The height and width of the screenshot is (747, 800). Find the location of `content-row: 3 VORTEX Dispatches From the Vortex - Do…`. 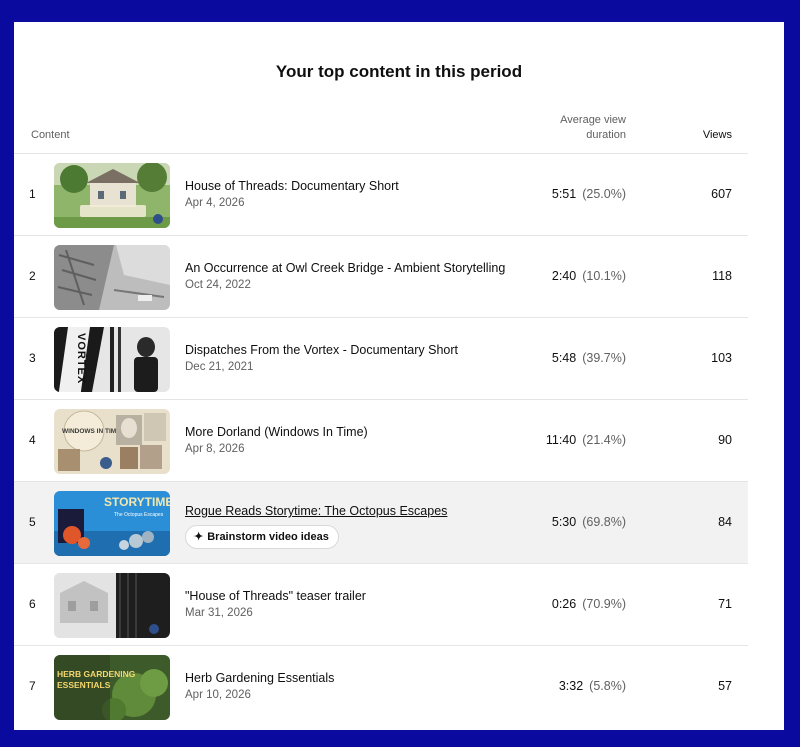

content-row: 3 VORTEX Dispatches From the Vortex - Do… is located at coordinates (381, 358).